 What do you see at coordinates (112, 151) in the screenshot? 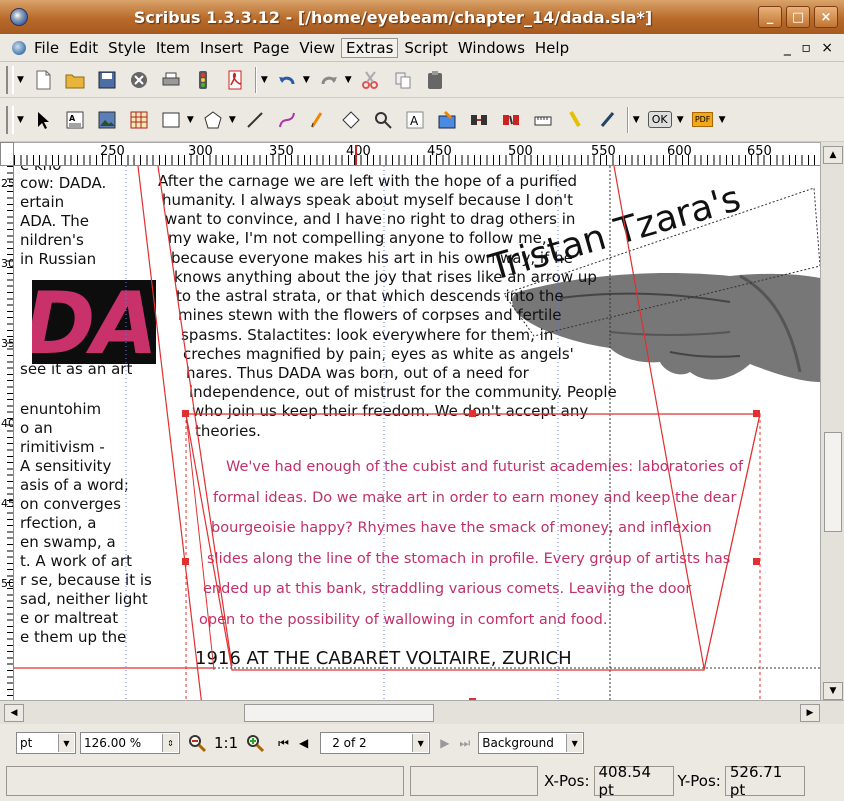
I see `ruler-label: 250` at bounding box center [112, 151].